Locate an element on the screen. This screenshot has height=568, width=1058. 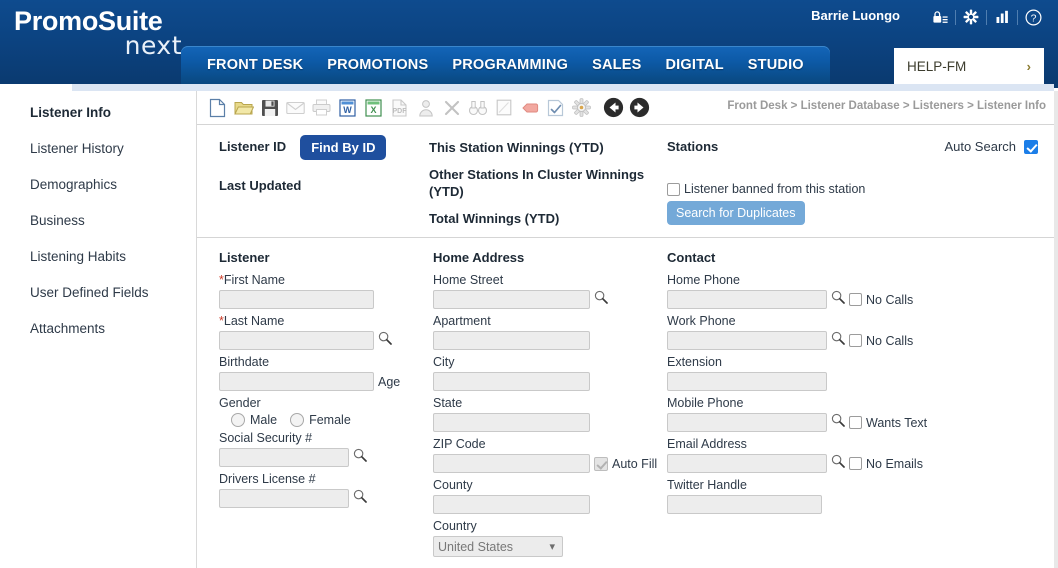
county-input is located at coordinates (511, 504).